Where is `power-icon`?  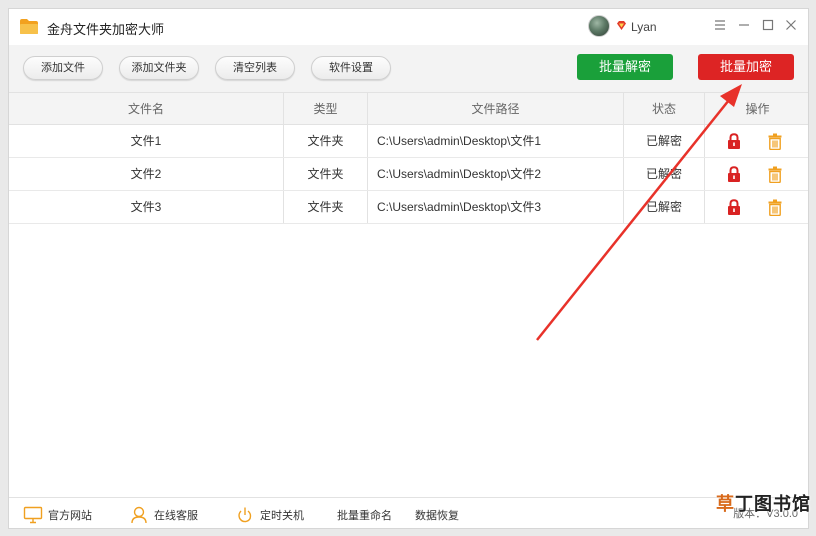 power-icon is located at coordinates (245, 514).